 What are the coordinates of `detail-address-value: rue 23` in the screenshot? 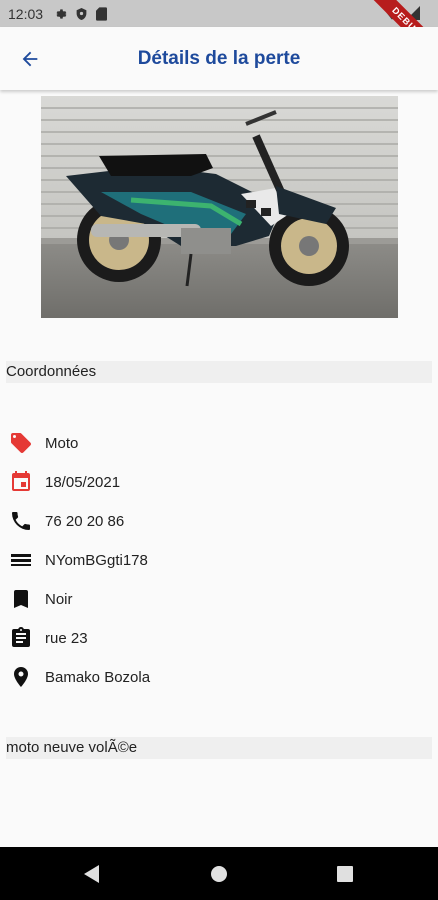 It's located at (66, 638).